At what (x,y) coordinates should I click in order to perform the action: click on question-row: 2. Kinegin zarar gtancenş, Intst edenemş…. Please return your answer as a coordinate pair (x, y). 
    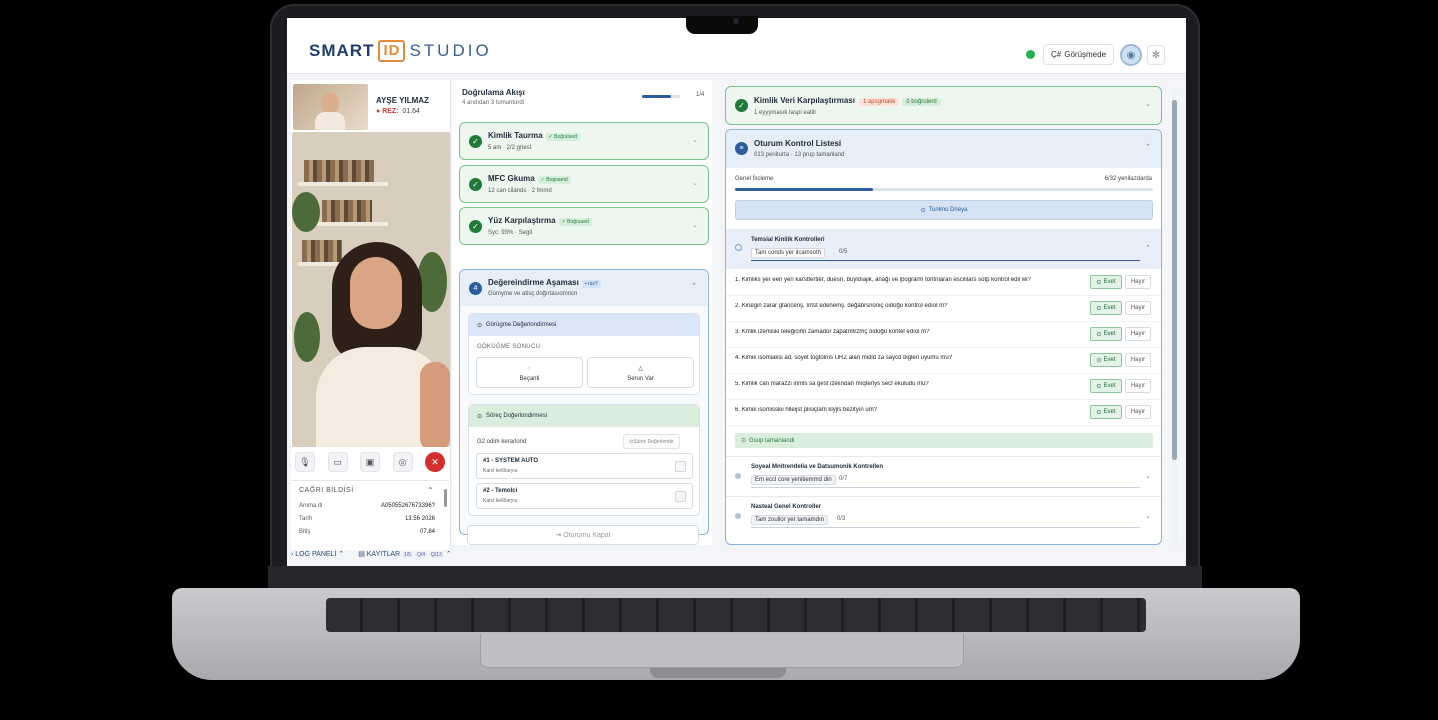
    Looking at the image, I should click on (943, 309).